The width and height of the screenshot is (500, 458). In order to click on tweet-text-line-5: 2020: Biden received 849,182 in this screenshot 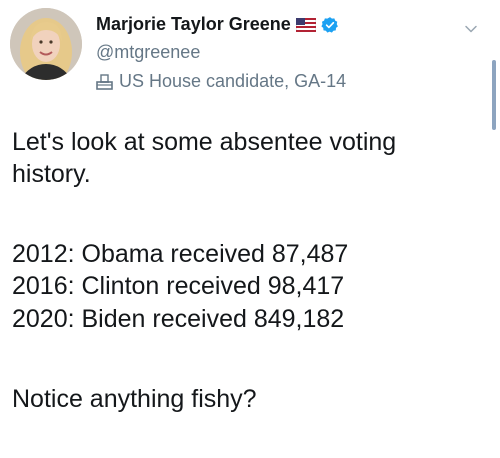, I will do `click(178, 319)`.